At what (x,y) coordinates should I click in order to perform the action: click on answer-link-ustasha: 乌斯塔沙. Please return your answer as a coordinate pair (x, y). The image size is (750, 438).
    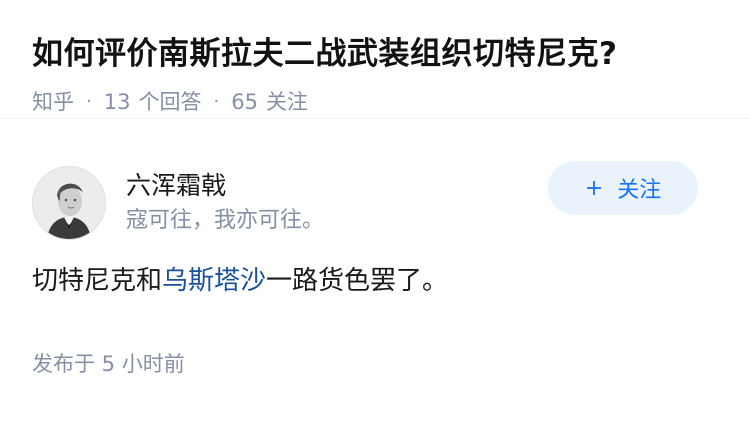
    Looking at the image, I should click on (214, 281).